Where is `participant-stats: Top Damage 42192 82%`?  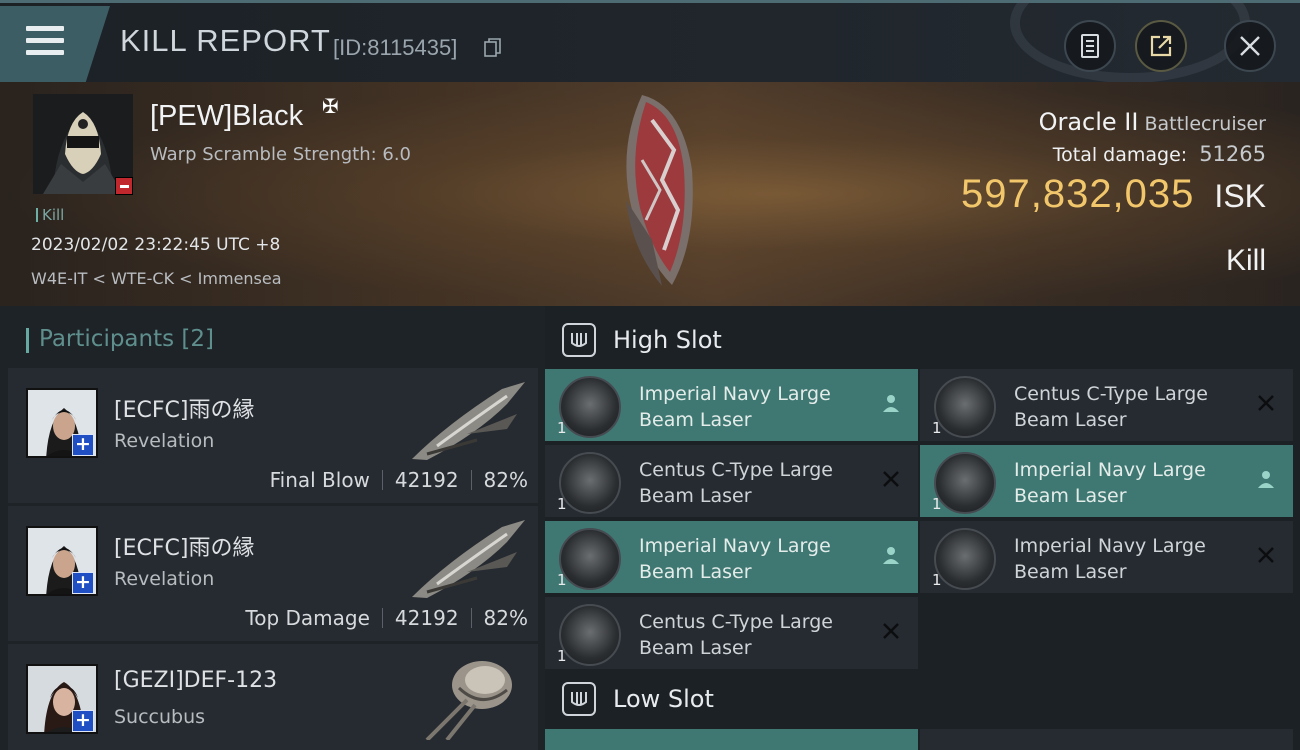 participant-stats: Top Damage 42192 82% is located at coordinates (386, 618).